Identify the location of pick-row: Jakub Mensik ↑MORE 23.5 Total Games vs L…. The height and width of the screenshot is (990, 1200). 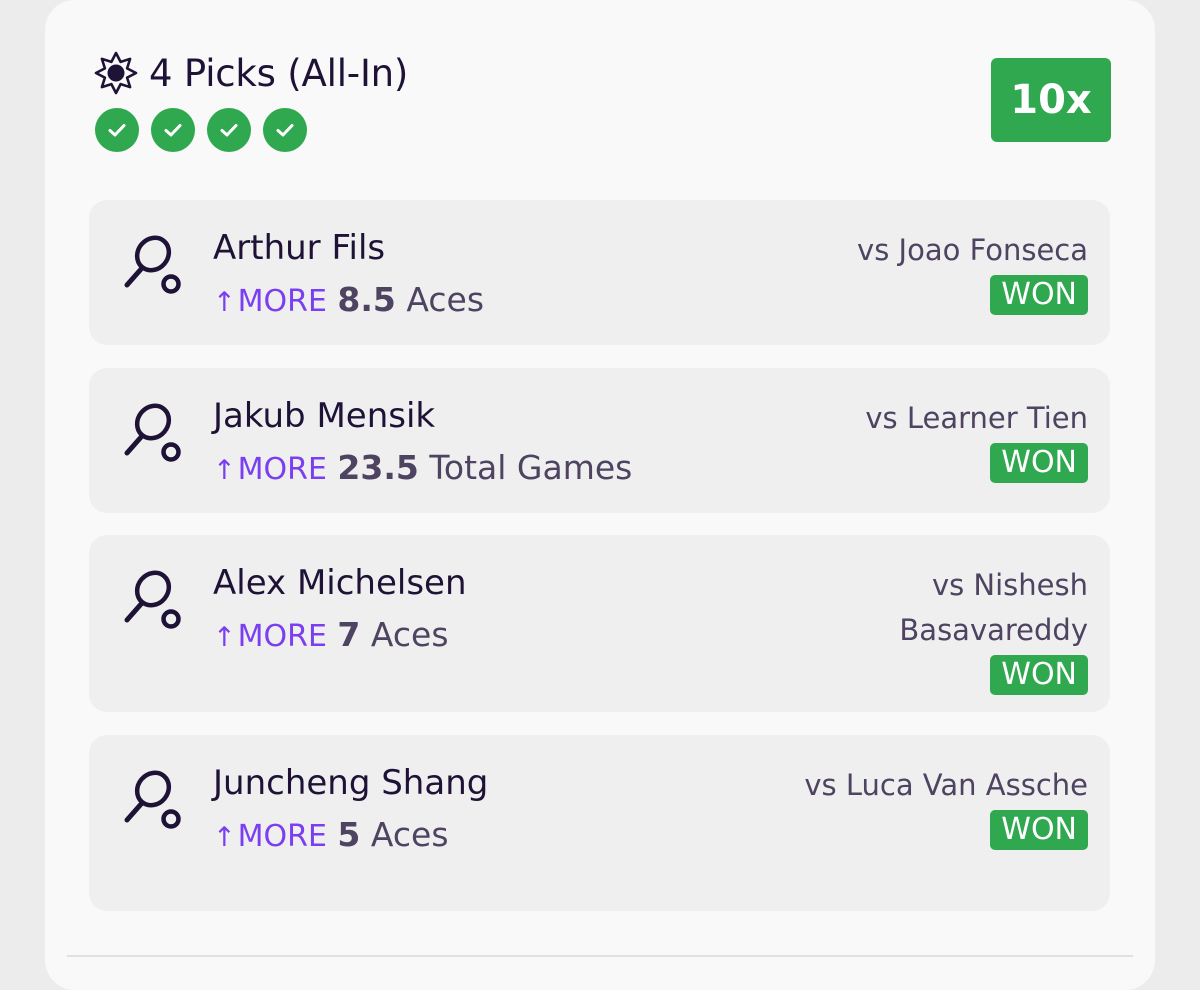
(599, 440).